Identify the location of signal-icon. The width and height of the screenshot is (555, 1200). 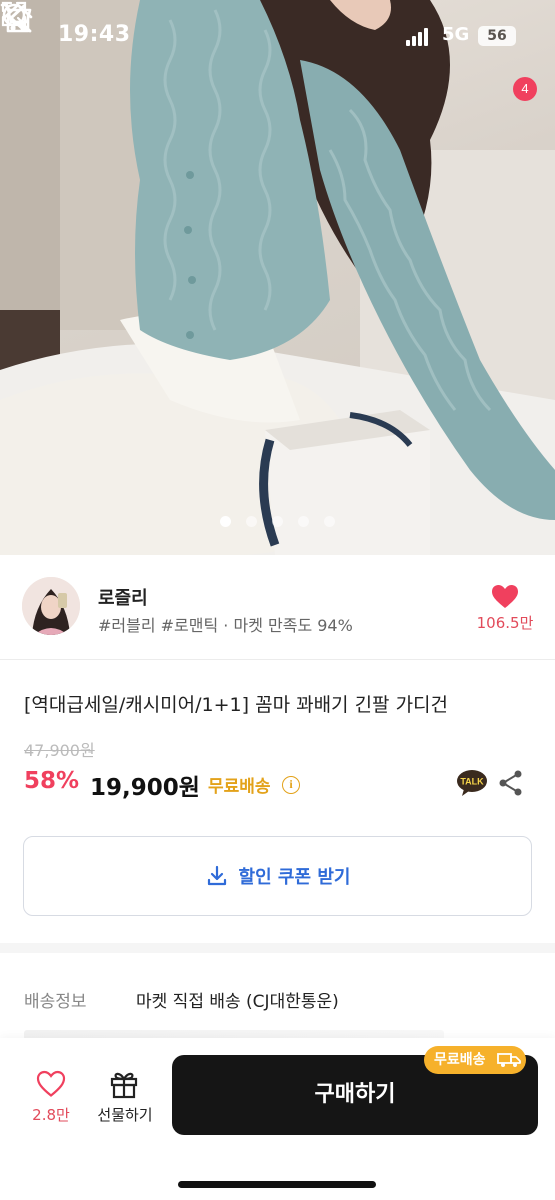
(419, 37).